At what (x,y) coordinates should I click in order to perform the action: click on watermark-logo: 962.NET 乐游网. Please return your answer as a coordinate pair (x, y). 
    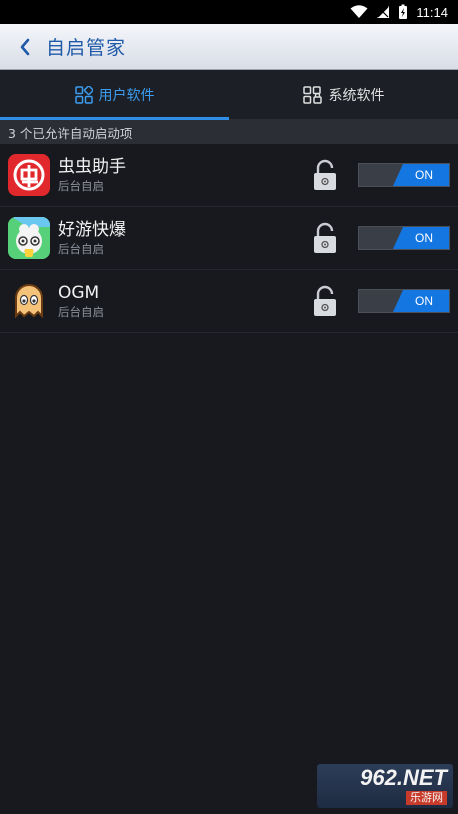
    Looking at the image, I should click on (385, 786).